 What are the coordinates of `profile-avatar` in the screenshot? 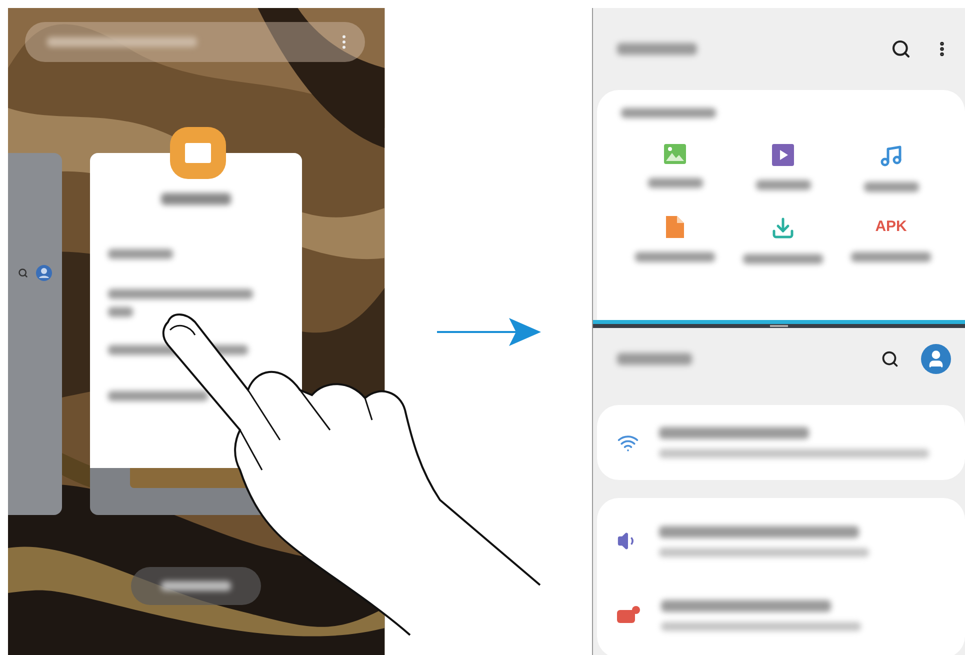 It's located at (936, 359).